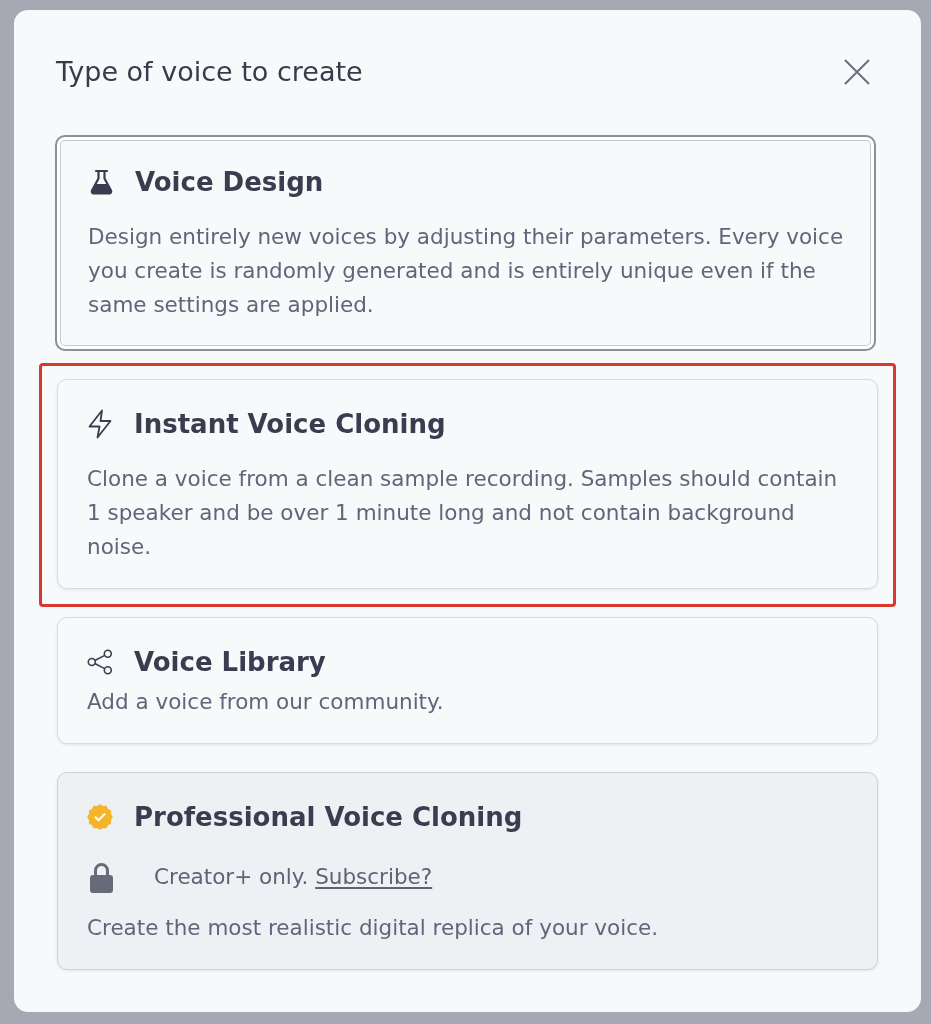 This screenshot has width=931, height=1024. I want to click on share-icon, so click(100, 662).